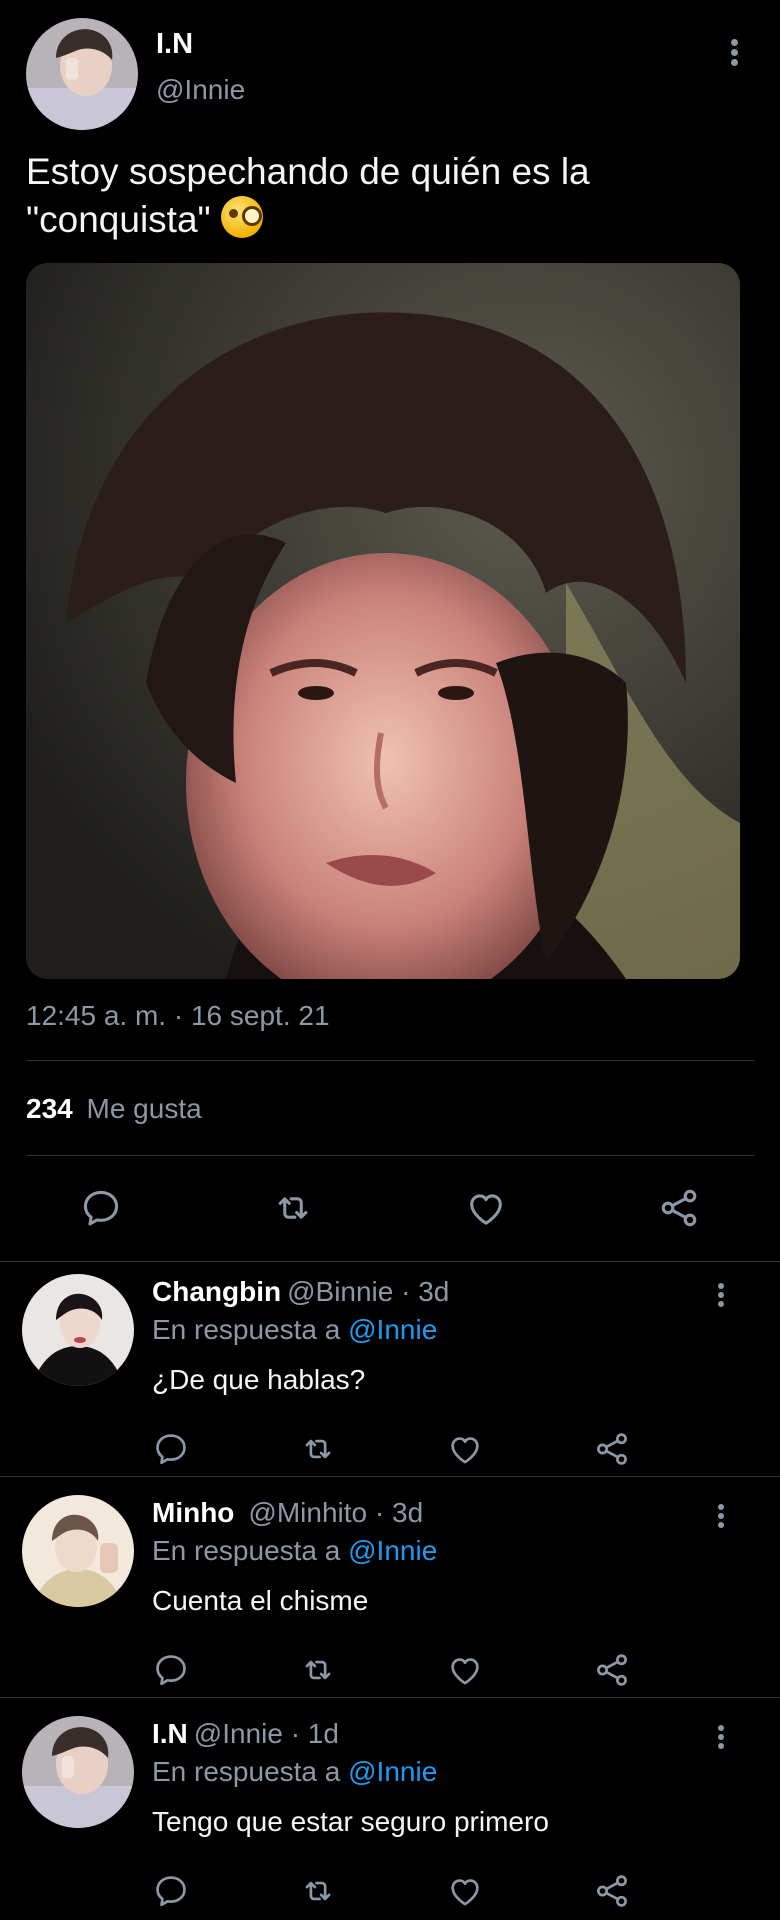 The height and width of the screenshot is (1920, 780). Describe the element at coordinates (178, 1016) in the screenshot. I see `tweet-timestamp: 12:45 a. m. · 16 sept. 21` at that location.